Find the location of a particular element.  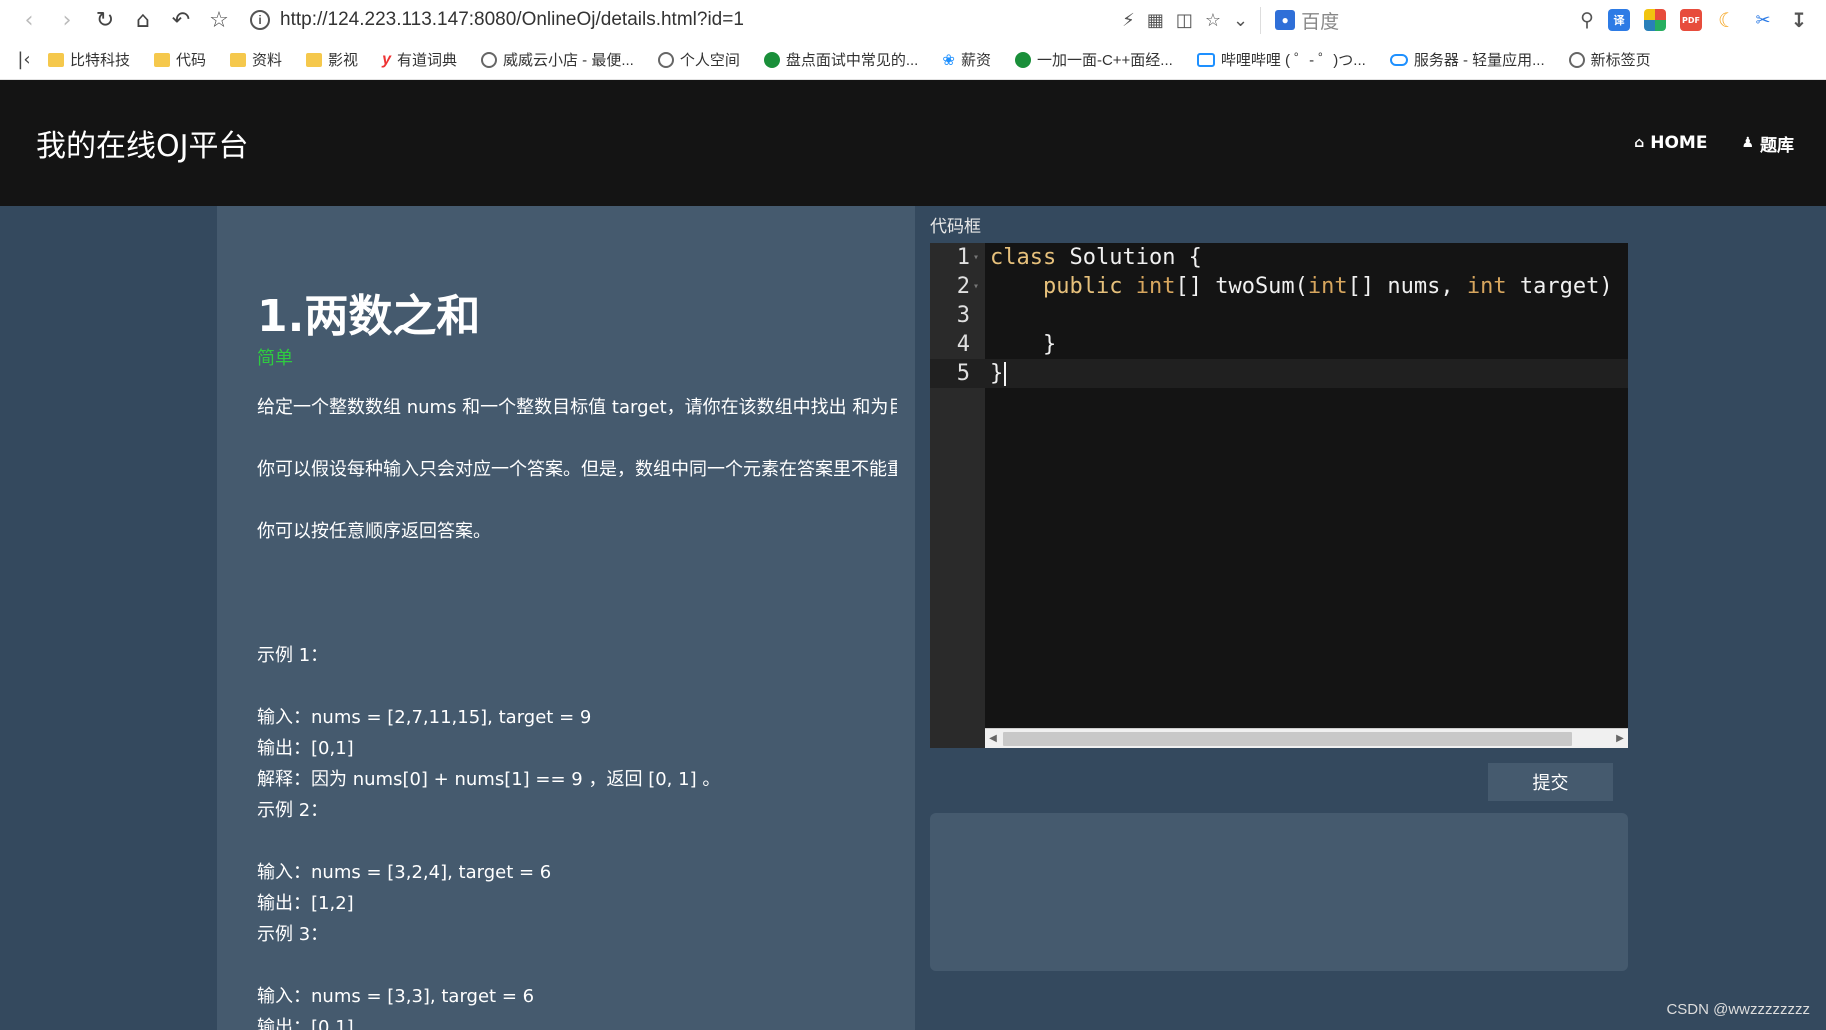

code-line-active: 5 } is located at coordinates (1279, 373).